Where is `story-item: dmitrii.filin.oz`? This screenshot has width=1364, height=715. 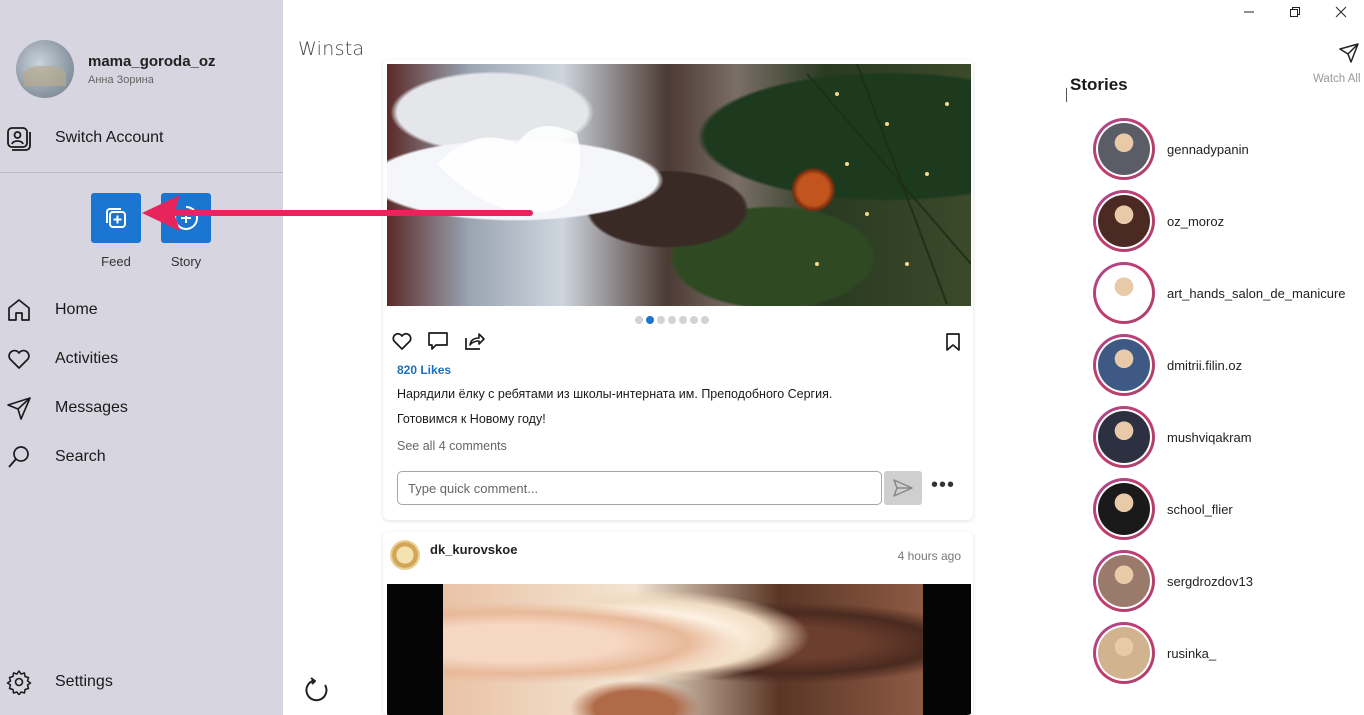
story-item: dmitrii.filin.oz is located at coordinates (1167, 365).